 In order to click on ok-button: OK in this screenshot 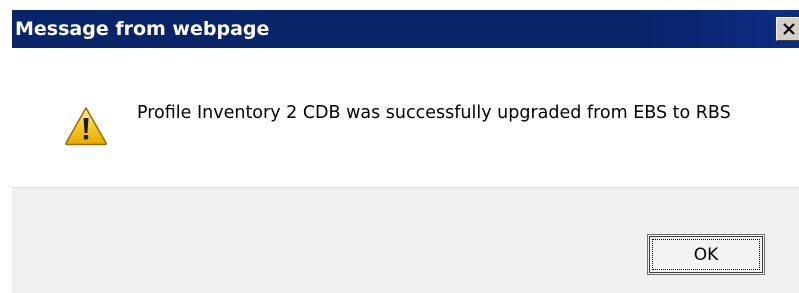, I will do `click(706, 254)`.